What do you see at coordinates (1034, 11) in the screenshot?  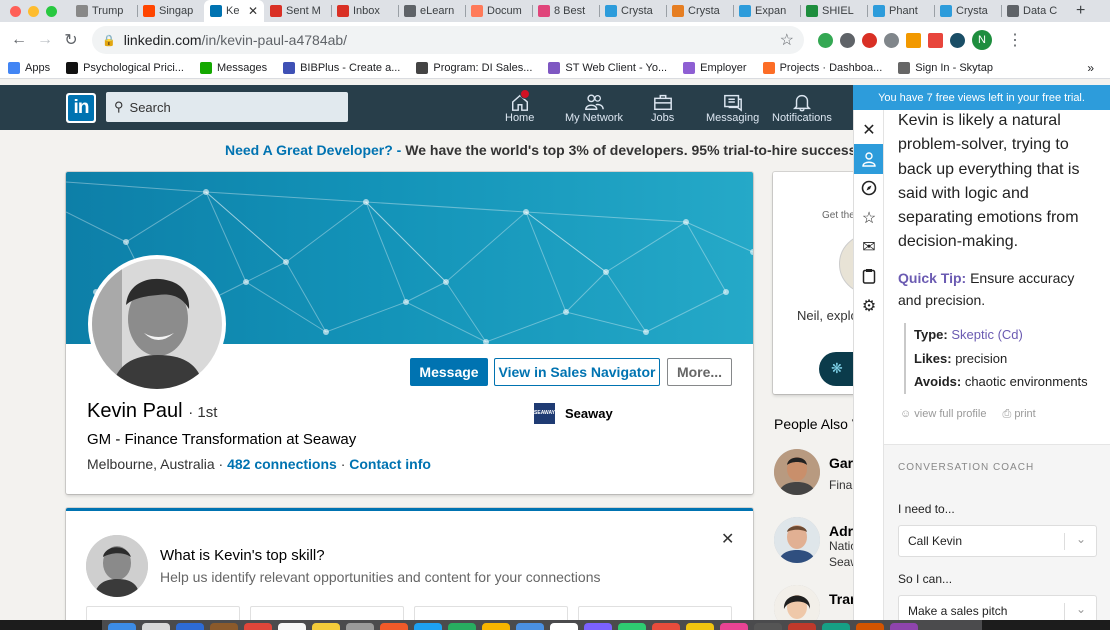 I see `browser-tab: Data C` at bounding box center [1034, 11].